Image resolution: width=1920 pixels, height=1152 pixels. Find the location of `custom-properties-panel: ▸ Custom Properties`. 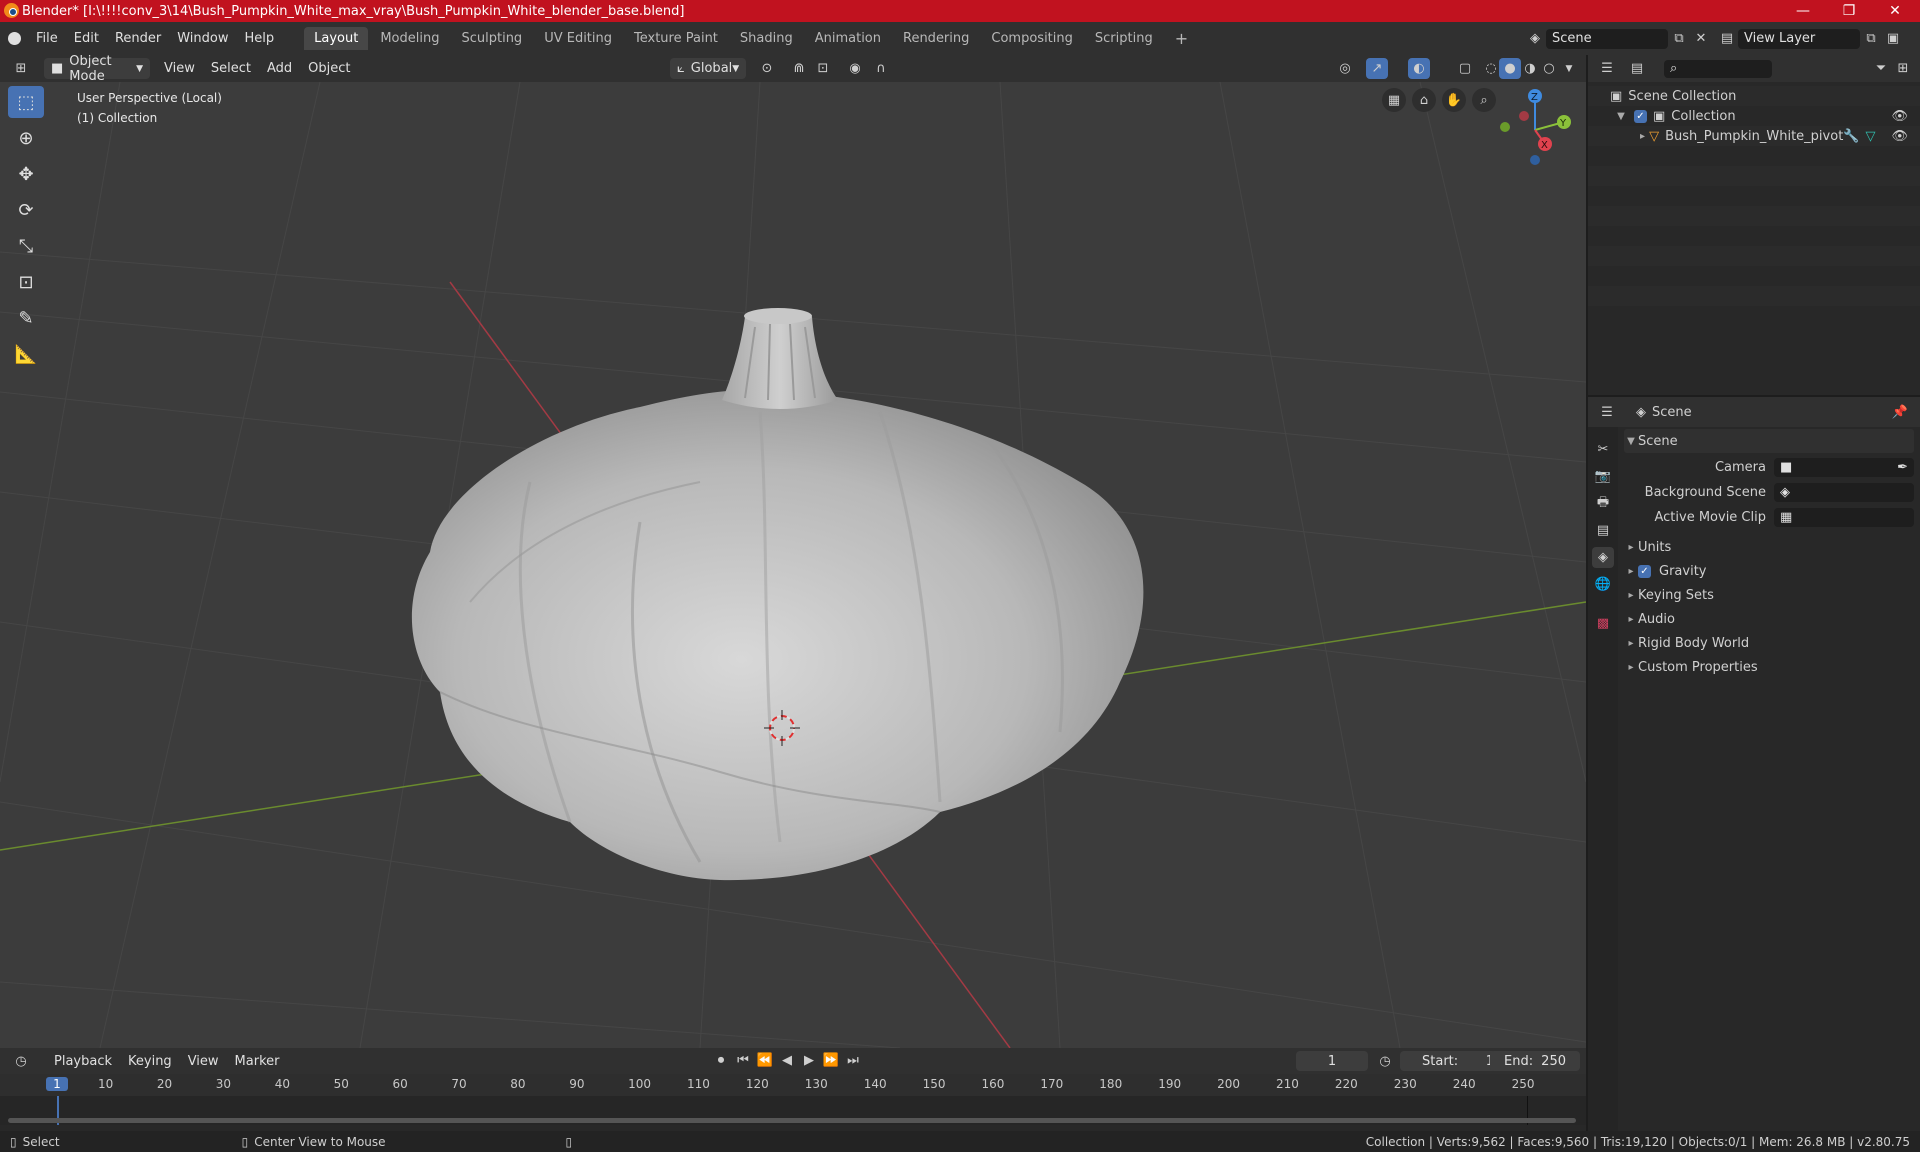

custom-properties-panel: ▸ Custom Properties is located at coordinates (1769, 667).